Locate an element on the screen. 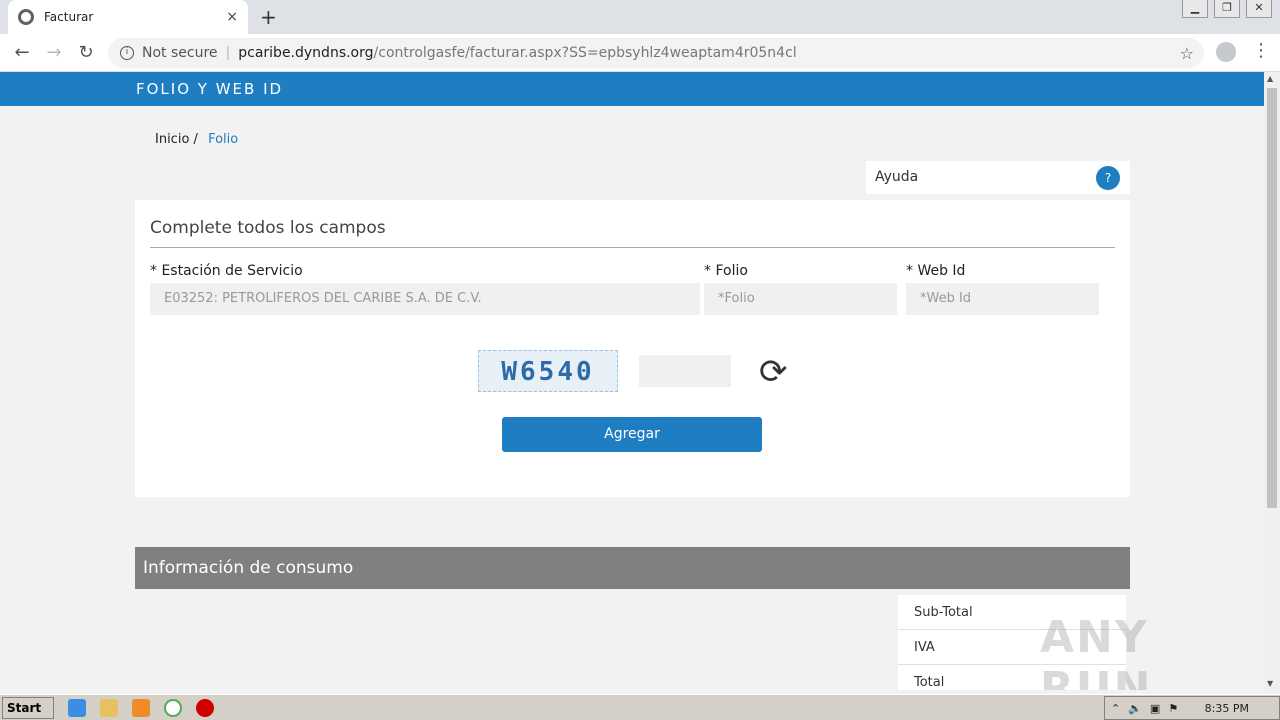 The image size is (1280, 720). volume-icon: 🔈 is located at coordinates (1135, 708).